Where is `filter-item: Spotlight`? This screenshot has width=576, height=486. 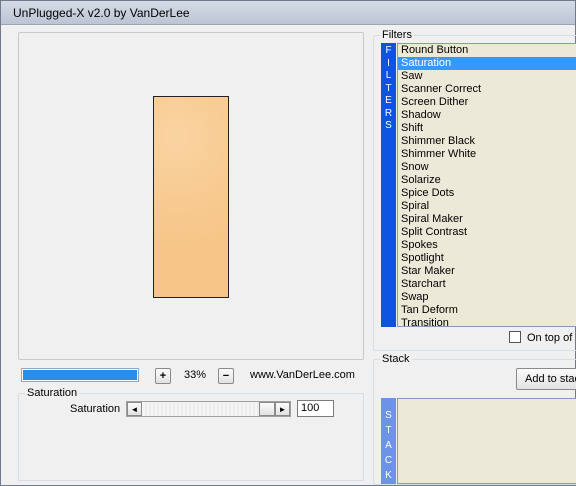 filter-item: Spotlight is located at coordinates (487, 258).